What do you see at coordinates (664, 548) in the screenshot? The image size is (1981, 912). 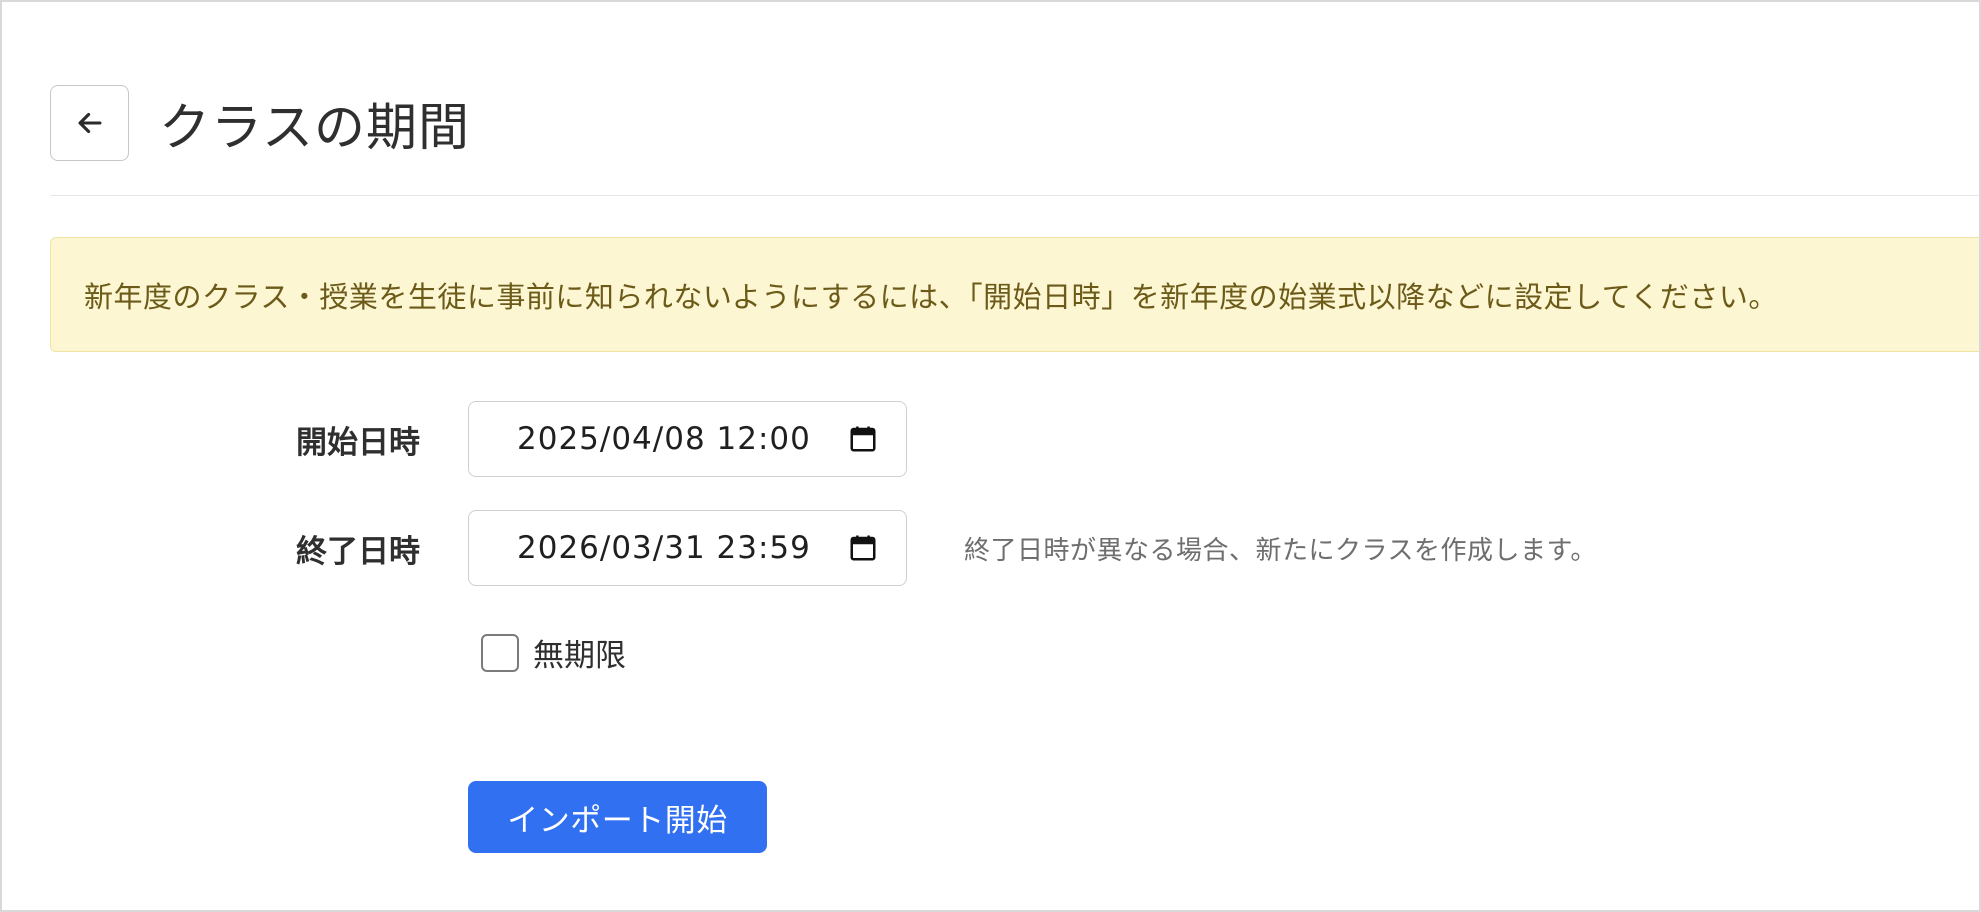 I see `end-datetime-value: 2026/03/31 23:59` at bounding box center [664, 548].